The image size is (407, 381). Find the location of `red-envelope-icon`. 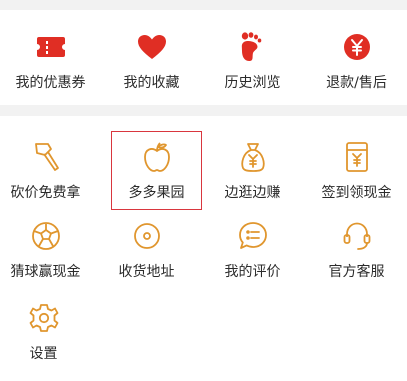

red-envelope-icon is located at coordinates (357, 157).